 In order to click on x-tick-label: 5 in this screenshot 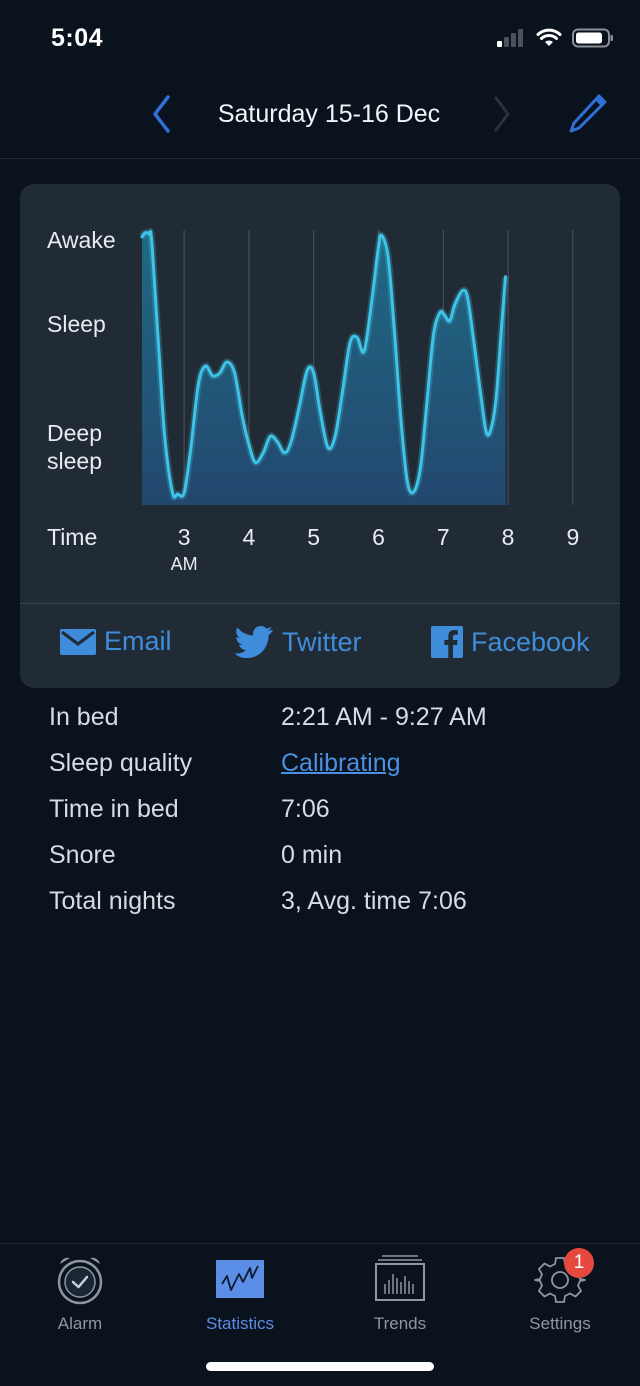, I will do `click(314, 537)`.